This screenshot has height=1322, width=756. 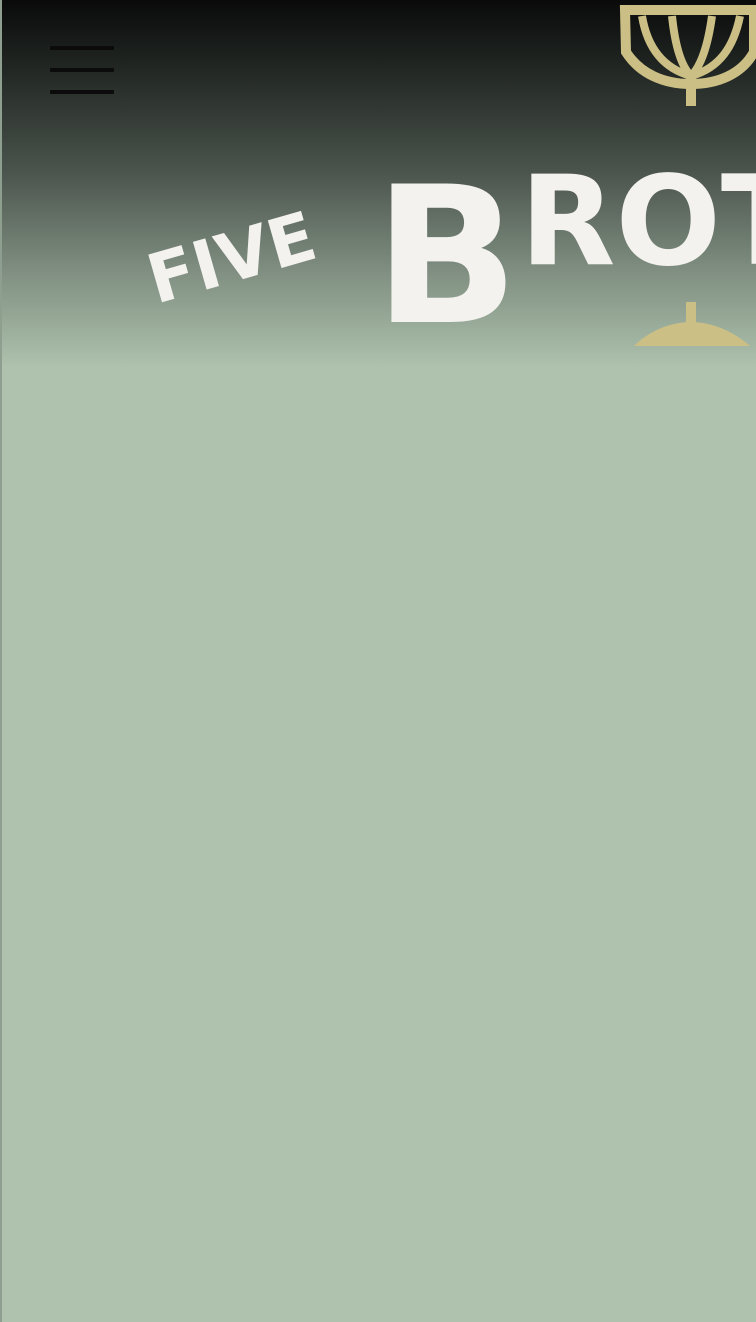 What do you see at coordinates (446, 256) in the screenshot?
I see `logo-letter-b: B` at bounding box center [446, 256].